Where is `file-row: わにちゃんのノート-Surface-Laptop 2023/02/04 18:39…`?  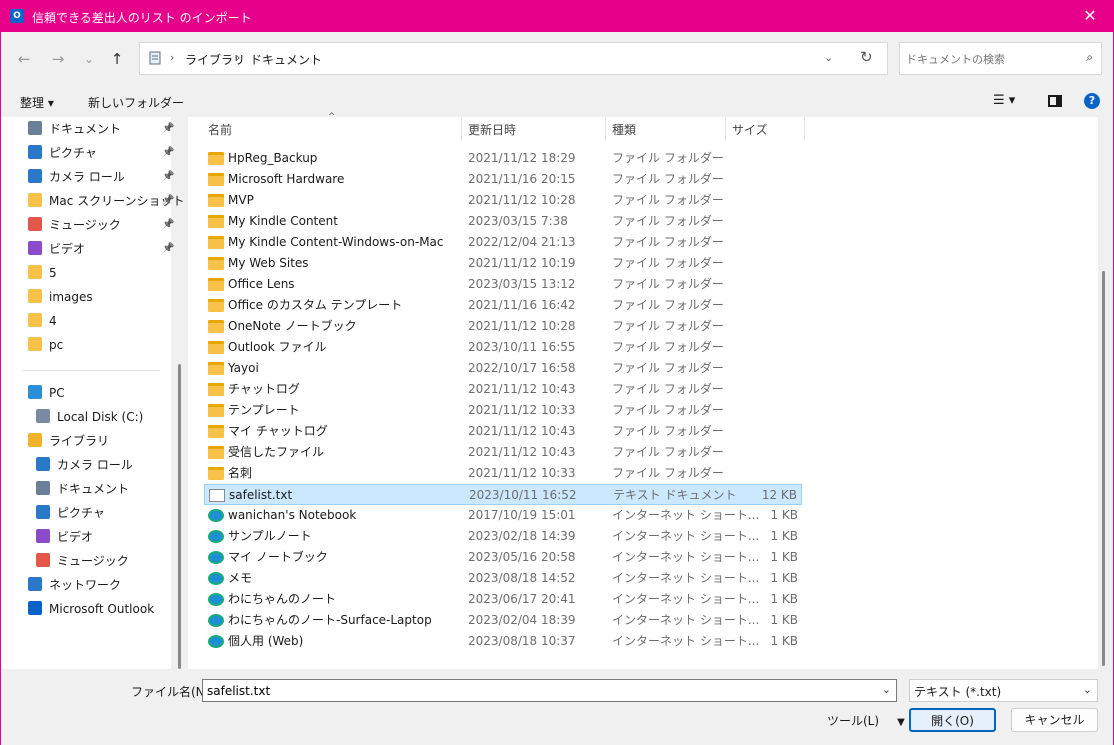 file-row: わにちゃんのノート-Surface-Laptop 2023/02/04 18:39… is located at coordinates (503, 620).